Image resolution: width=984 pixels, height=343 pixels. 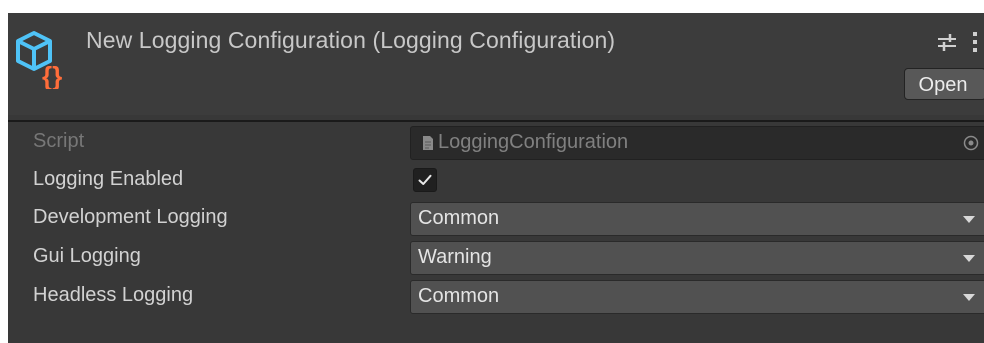 I want to click on property-label: Headless Logging, so click(x=113, y=295).